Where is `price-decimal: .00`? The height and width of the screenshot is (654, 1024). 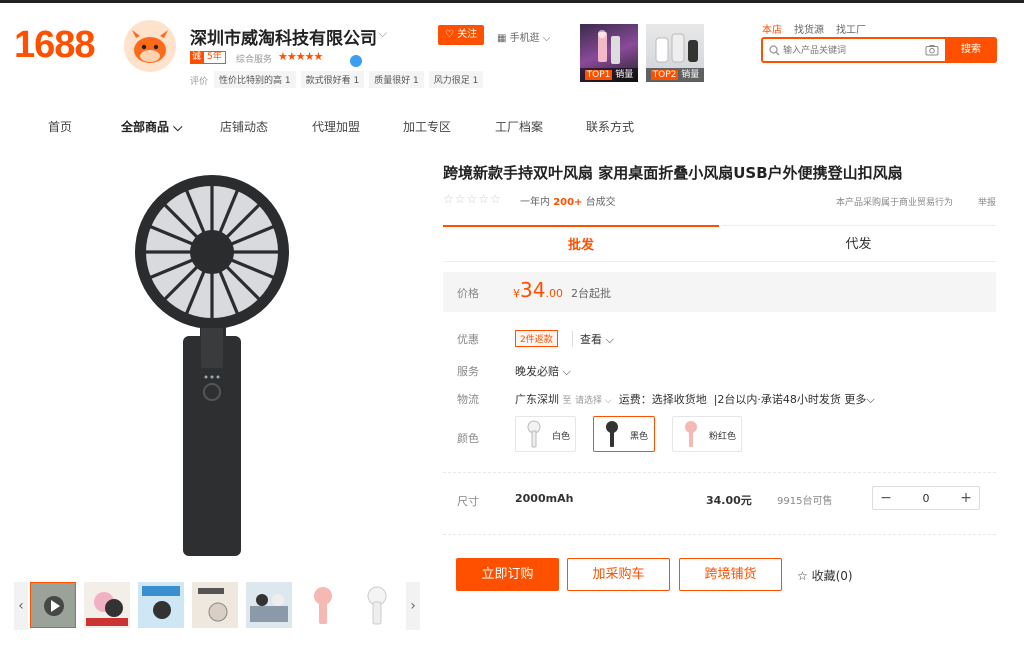 price-decimal: .00 is located at coordinates (554, 293).